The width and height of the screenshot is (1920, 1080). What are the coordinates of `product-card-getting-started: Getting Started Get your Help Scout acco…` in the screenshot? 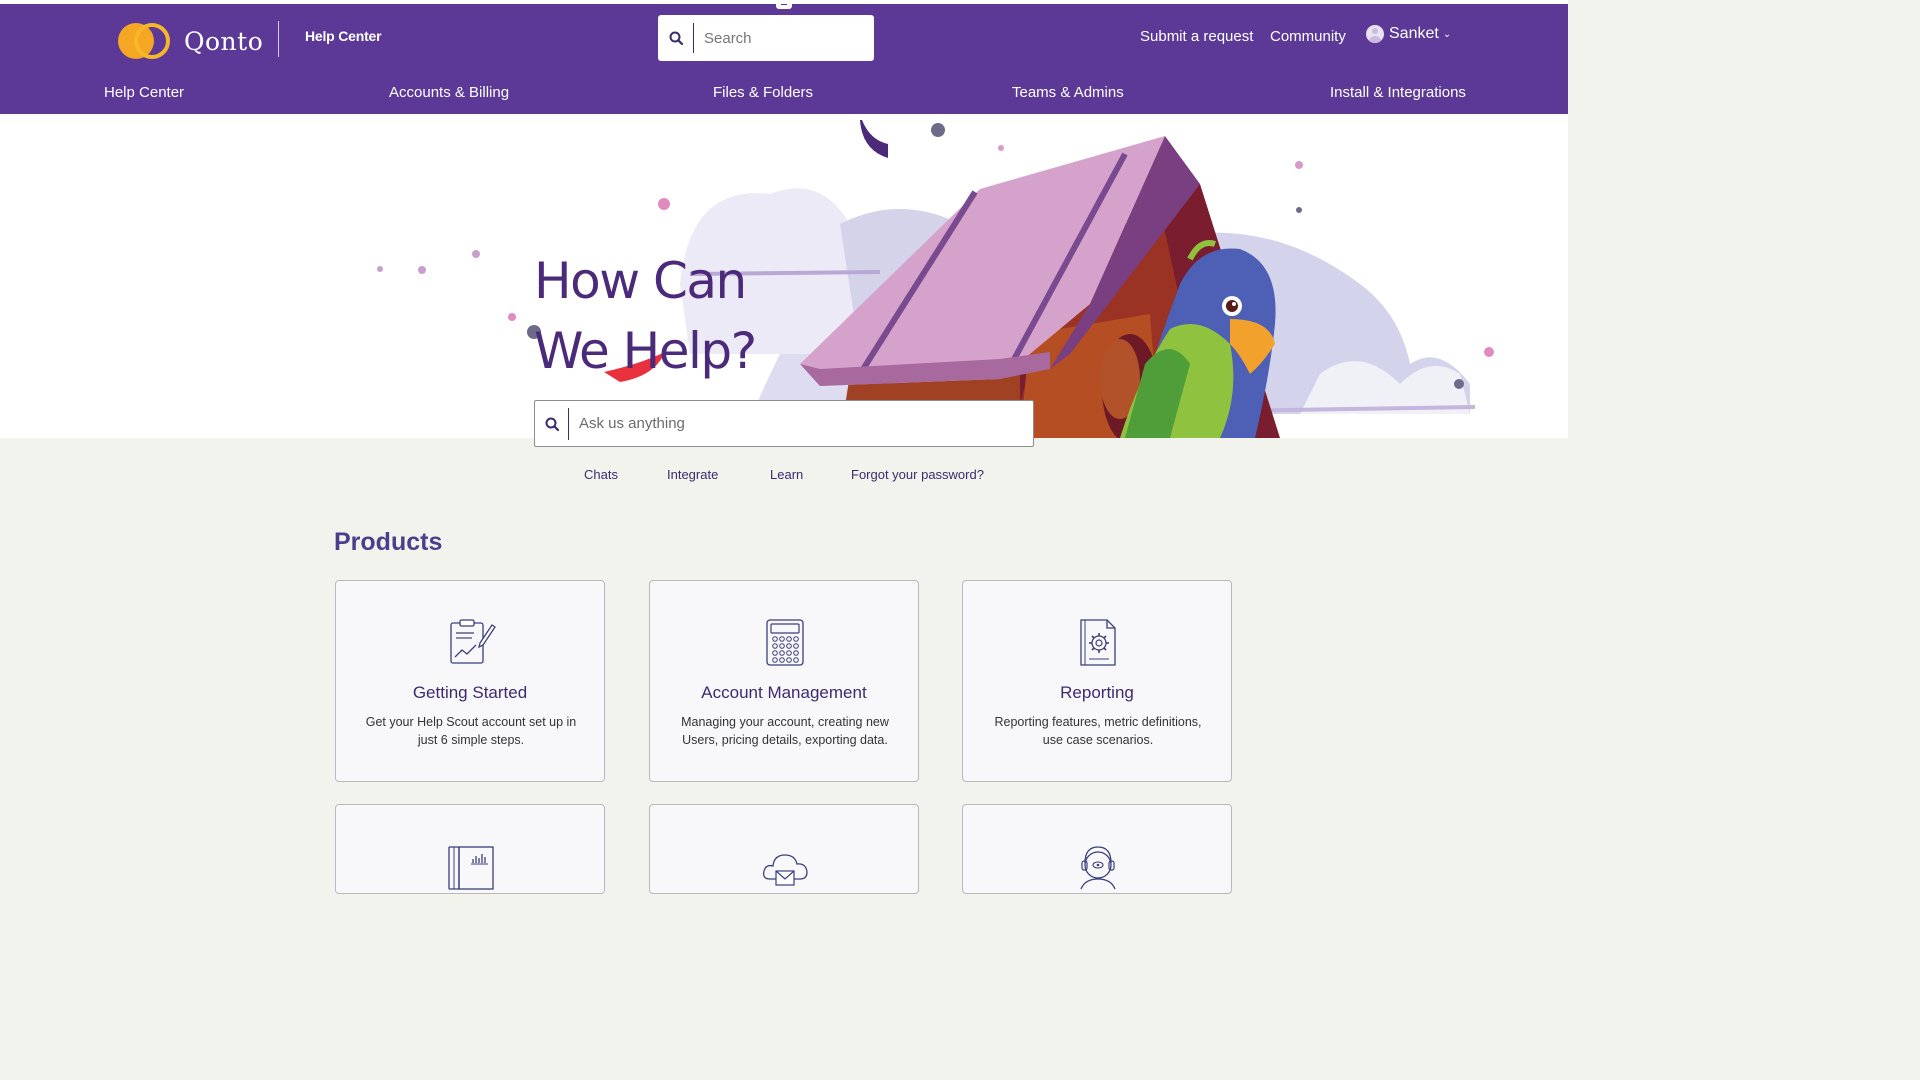 It's located at (470, 681).